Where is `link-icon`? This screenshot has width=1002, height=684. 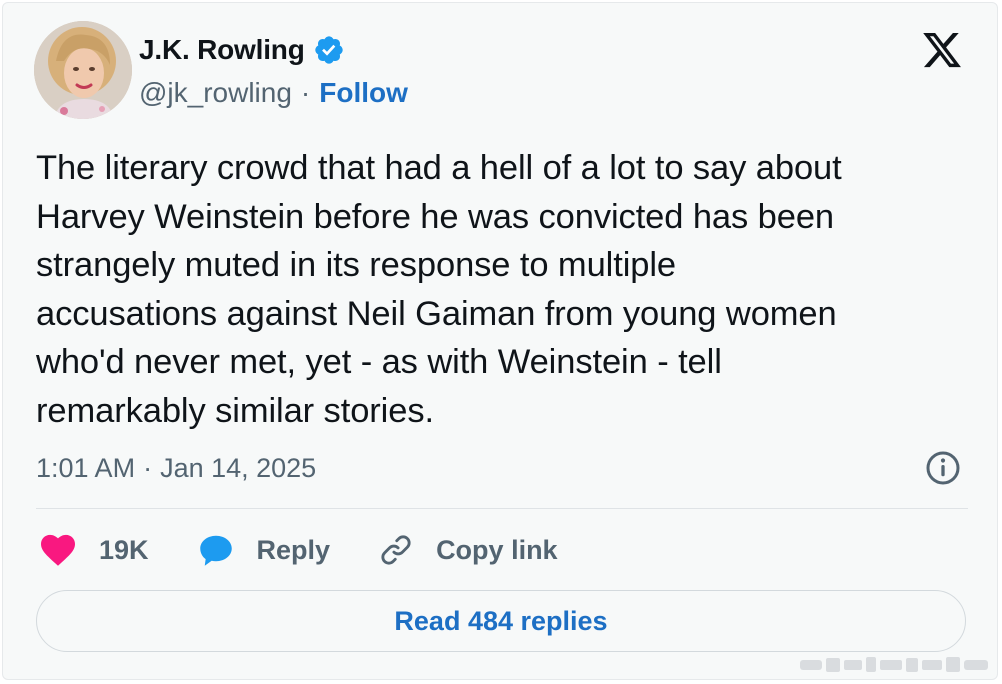
link-icon is located at coordinates (396, 550).